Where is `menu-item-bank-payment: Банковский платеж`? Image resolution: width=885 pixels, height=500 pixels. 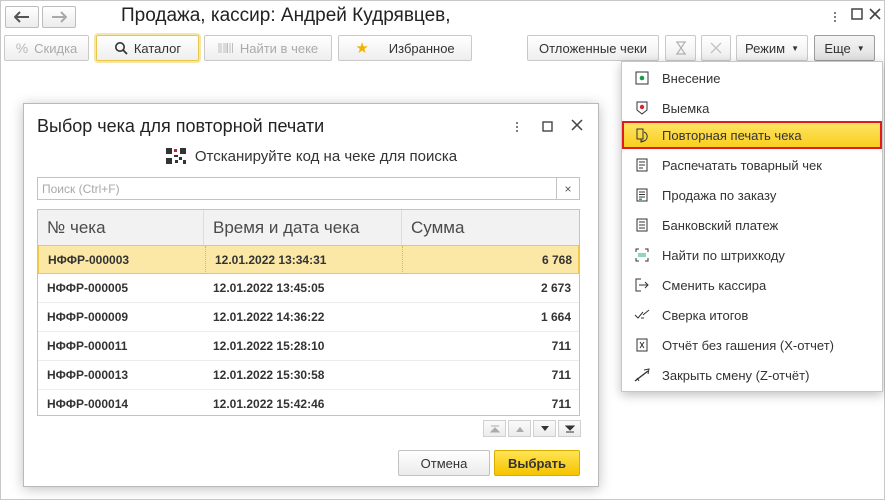
menu-item-bank-payment: Банковский платеж is located at coordinates (752, 225).